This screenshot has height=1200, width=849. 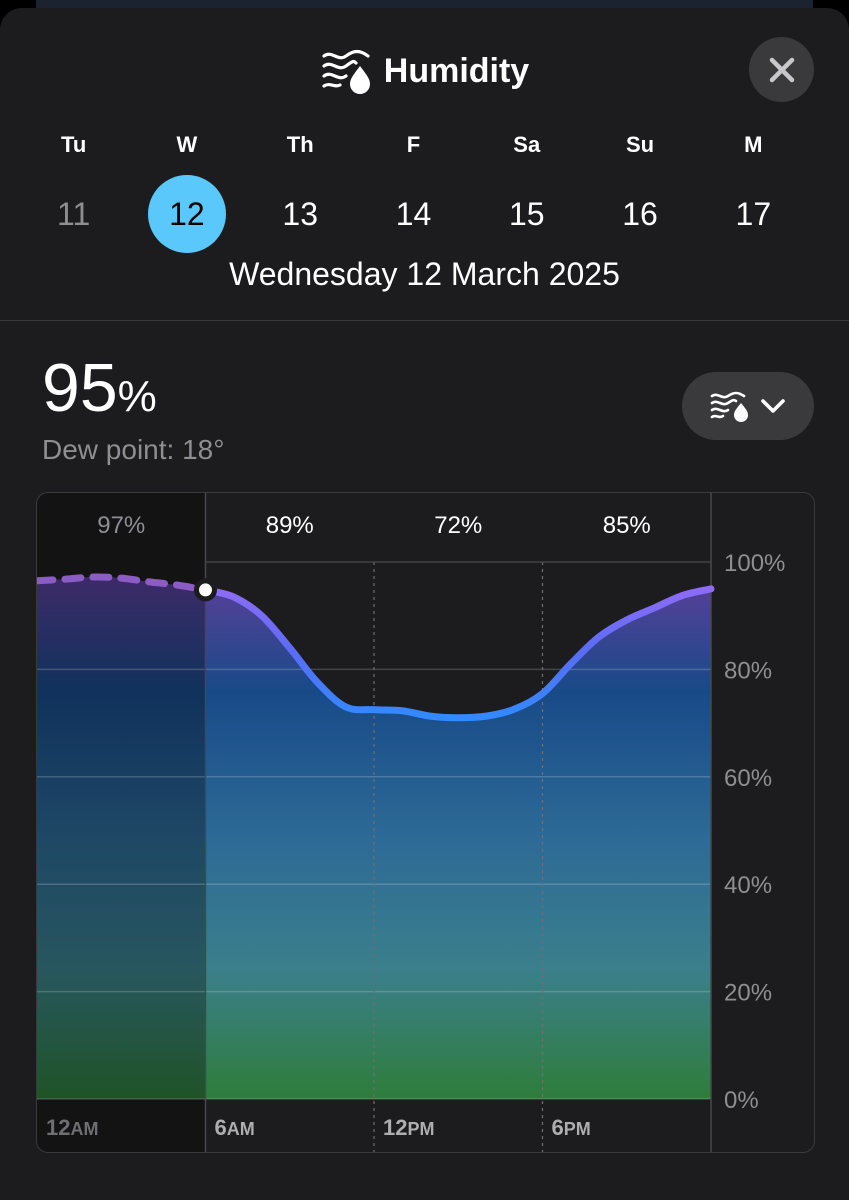 I want to click on sheet-header: Humidity, so click(x=424, y=71).